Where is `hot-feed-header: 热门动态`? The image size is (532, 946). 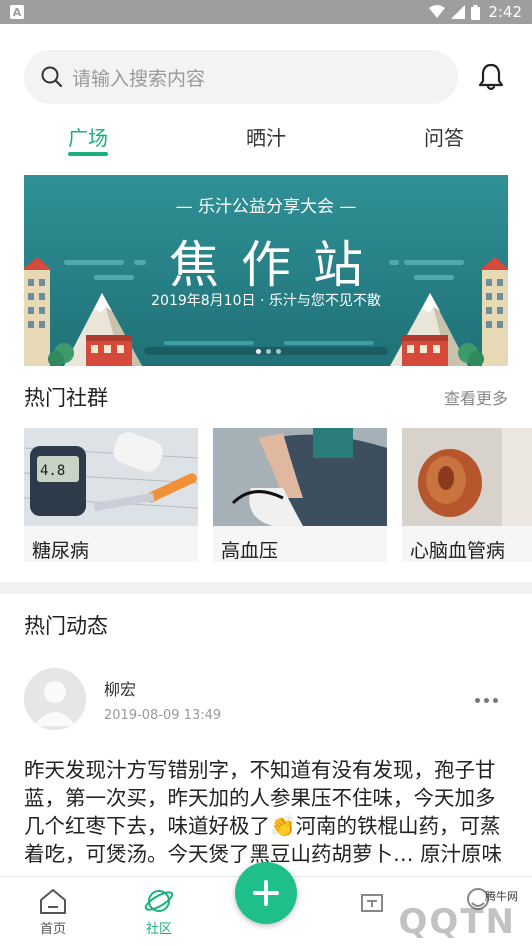
hot-feed-header: 热门动态 is located at coordinates (266, 625).